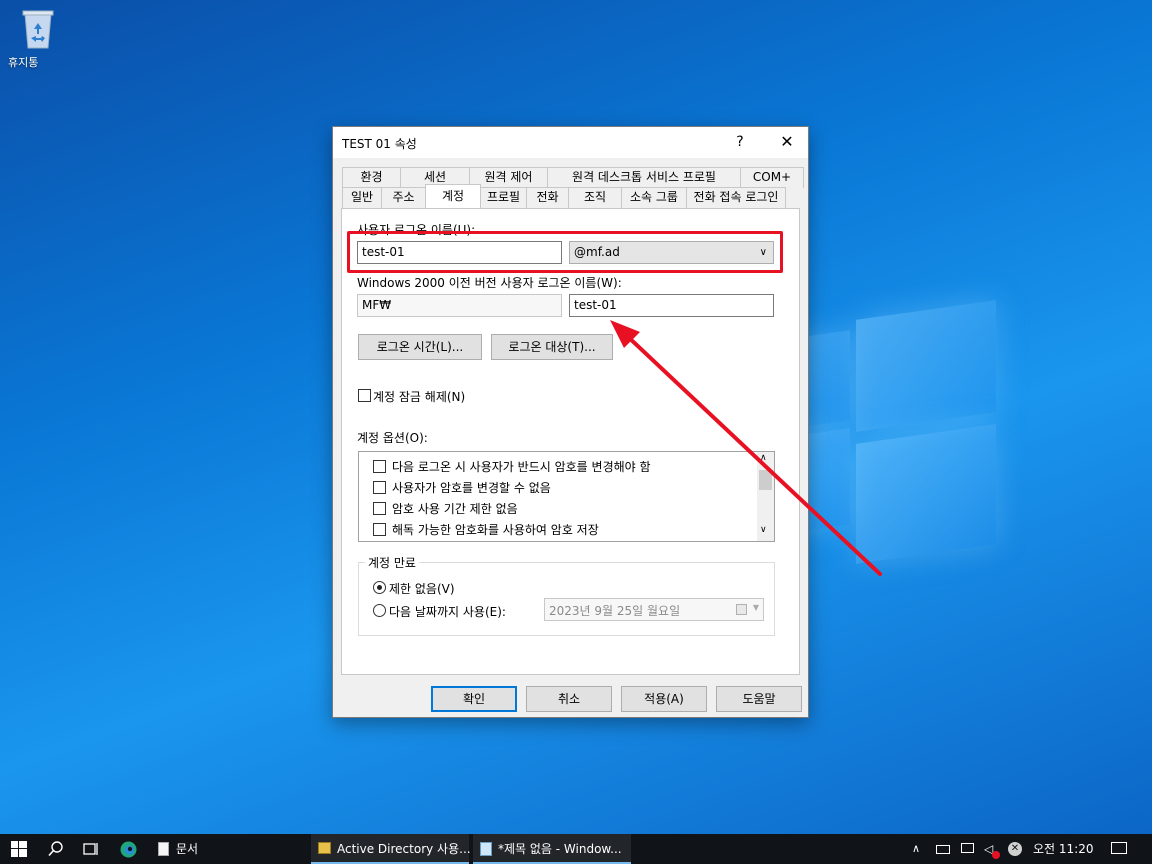 This screenshot has width=1152, height=864. I want to click on action-center-shape, so click(1119, 848).